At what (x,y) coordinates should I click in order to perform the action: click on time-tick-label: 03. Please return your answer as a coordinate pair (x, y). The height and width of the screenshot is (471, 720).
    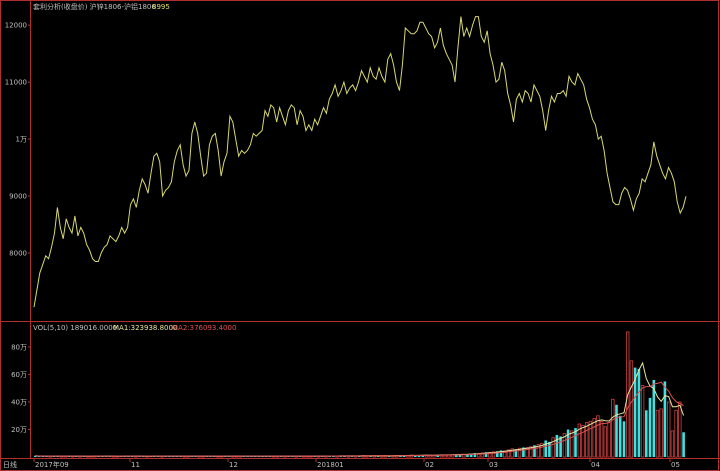
    Looking at the image, I should click on (493, 465).